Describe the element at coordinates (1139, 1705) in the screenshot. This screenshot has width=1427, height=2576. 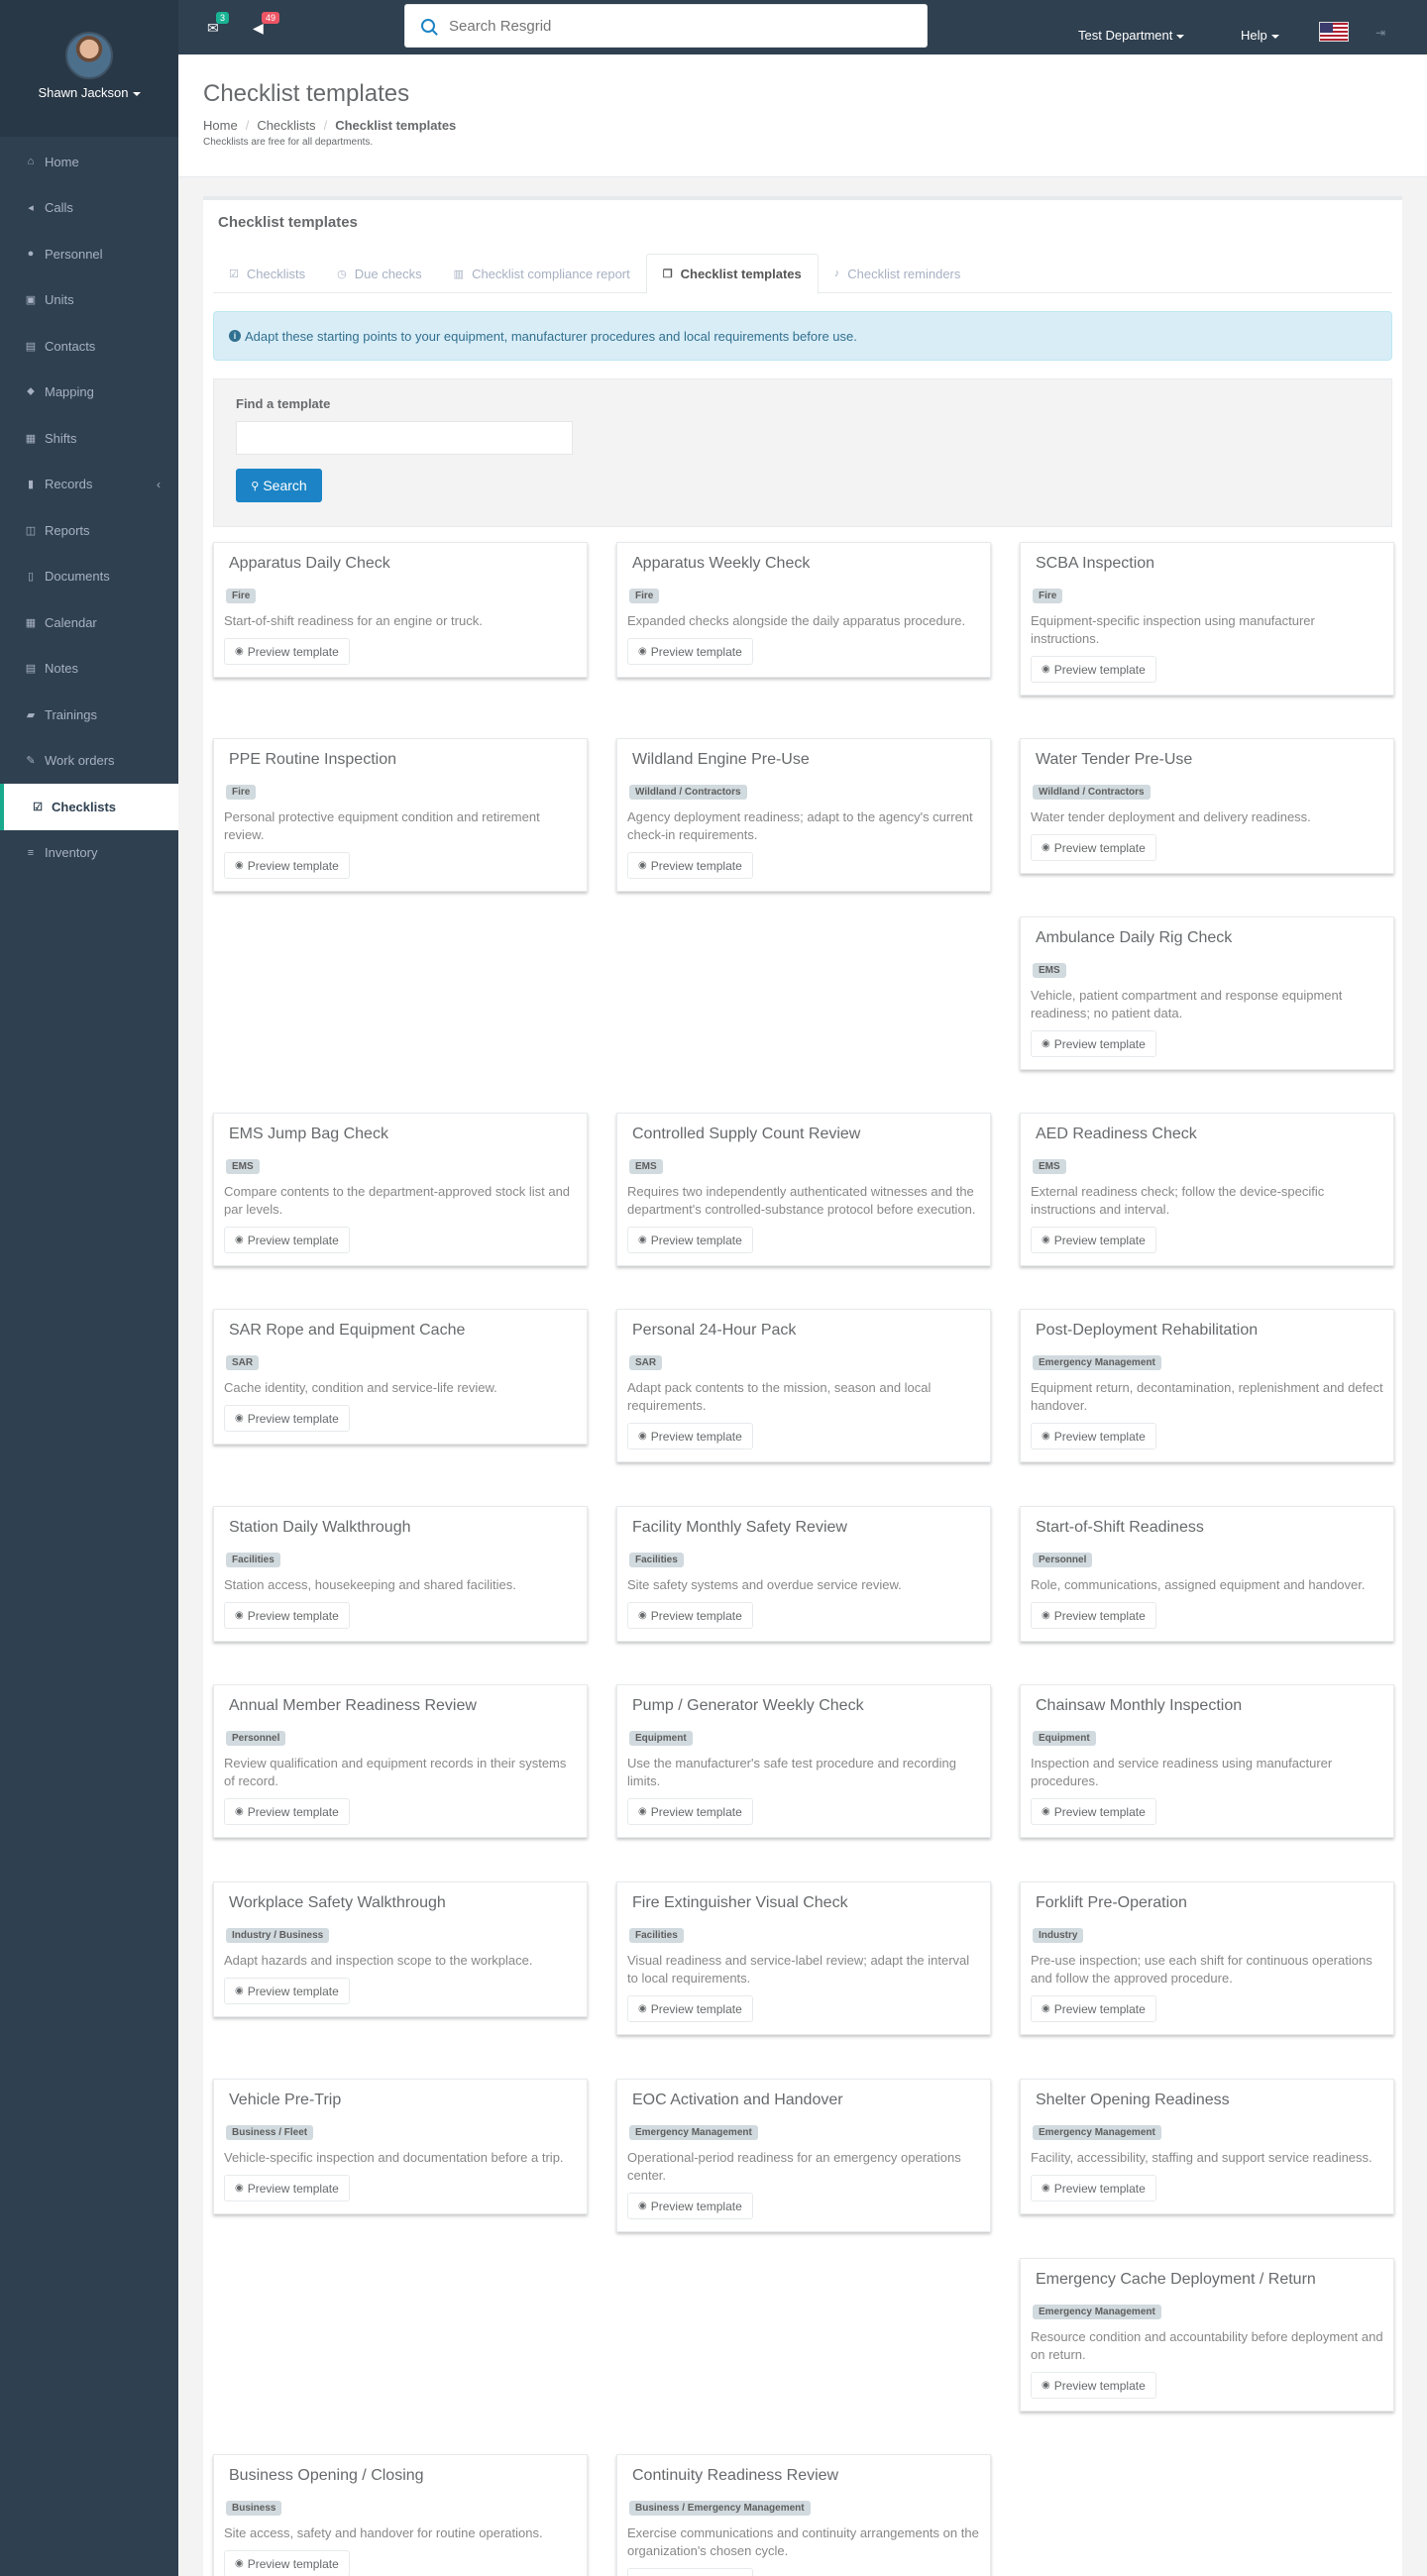
I see `template-title: Chainsaw Monthly Inspection` at that location.